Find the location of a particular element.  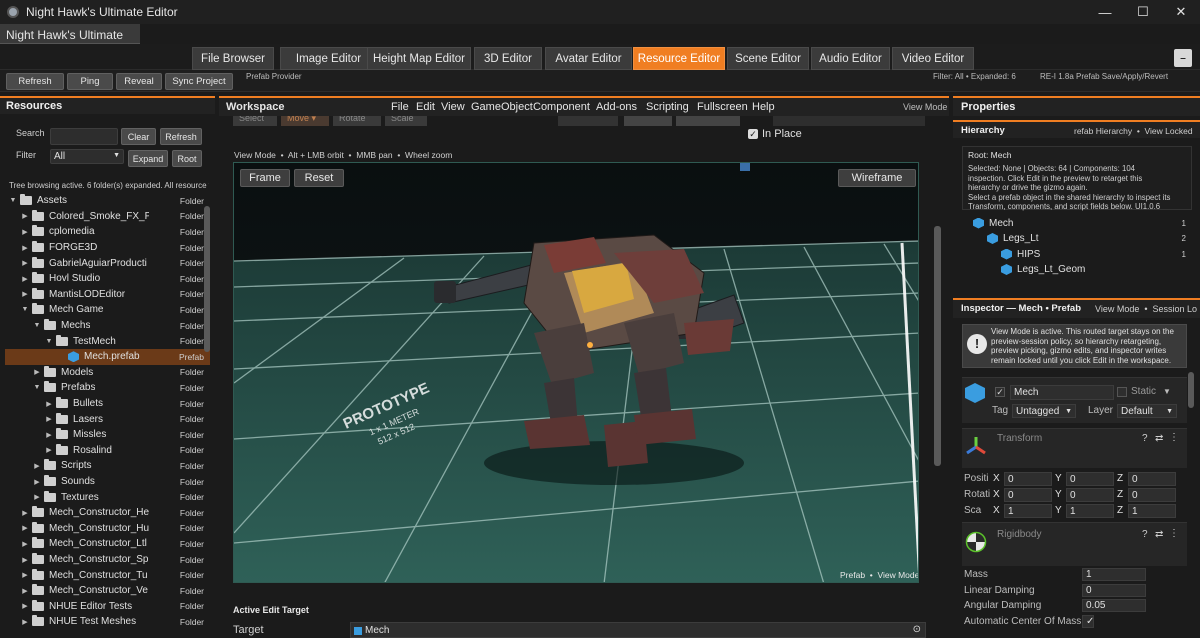

static-chevron-icon: ▼ is located at coordinates (1167, 391).